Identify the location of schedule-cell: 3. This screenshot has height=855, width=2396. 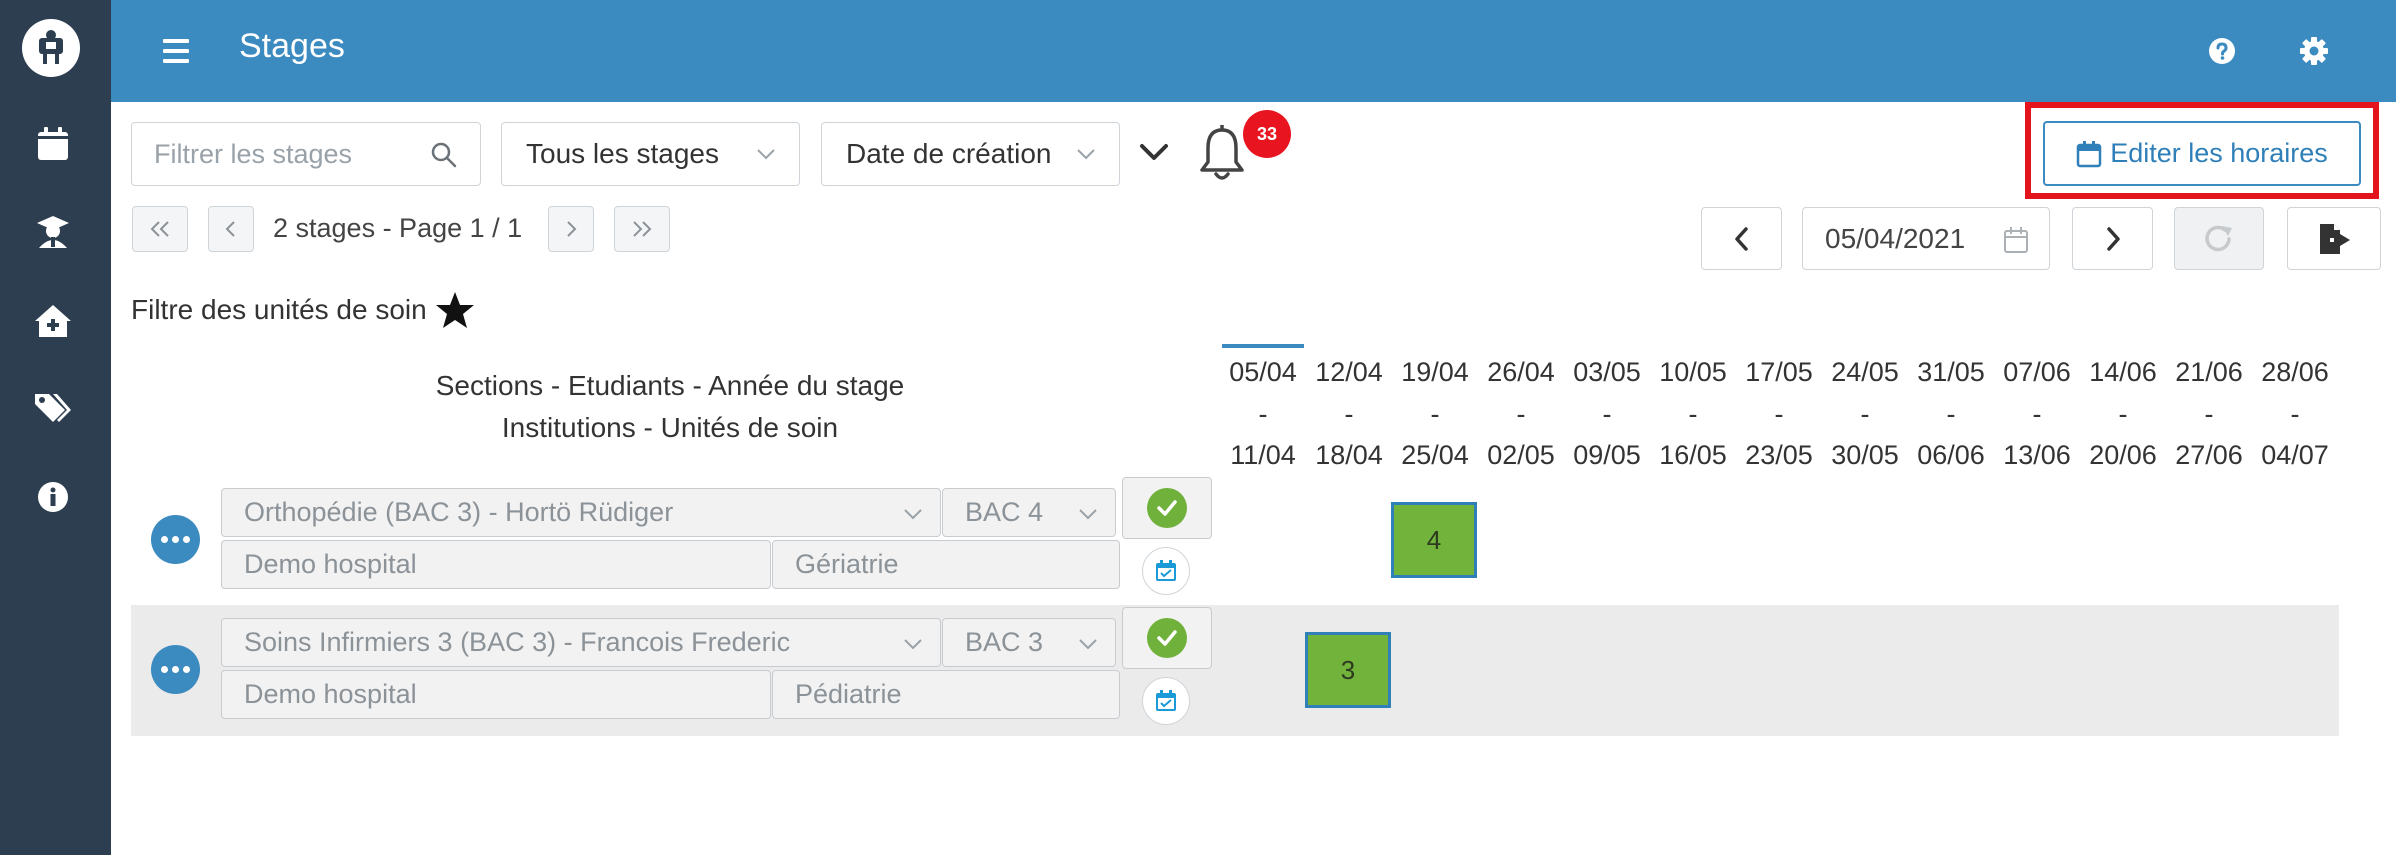
(1348, 670).